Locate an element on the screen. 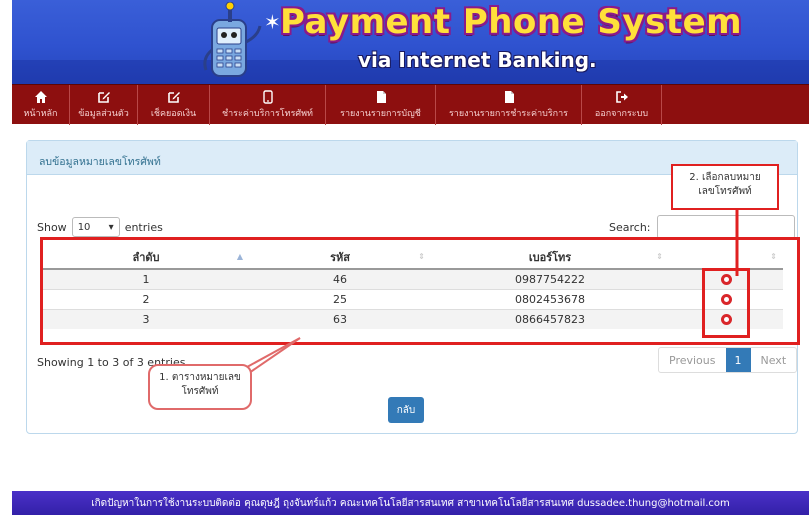  show-label: Show is located at coordinates (52, 227).